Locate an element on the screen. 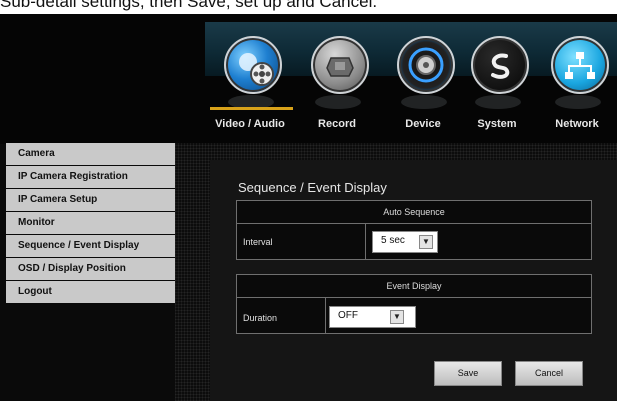 This screenshot has width=617, height=401. interval-select: 5 sec ▼ is located at coordinates (405, 242).